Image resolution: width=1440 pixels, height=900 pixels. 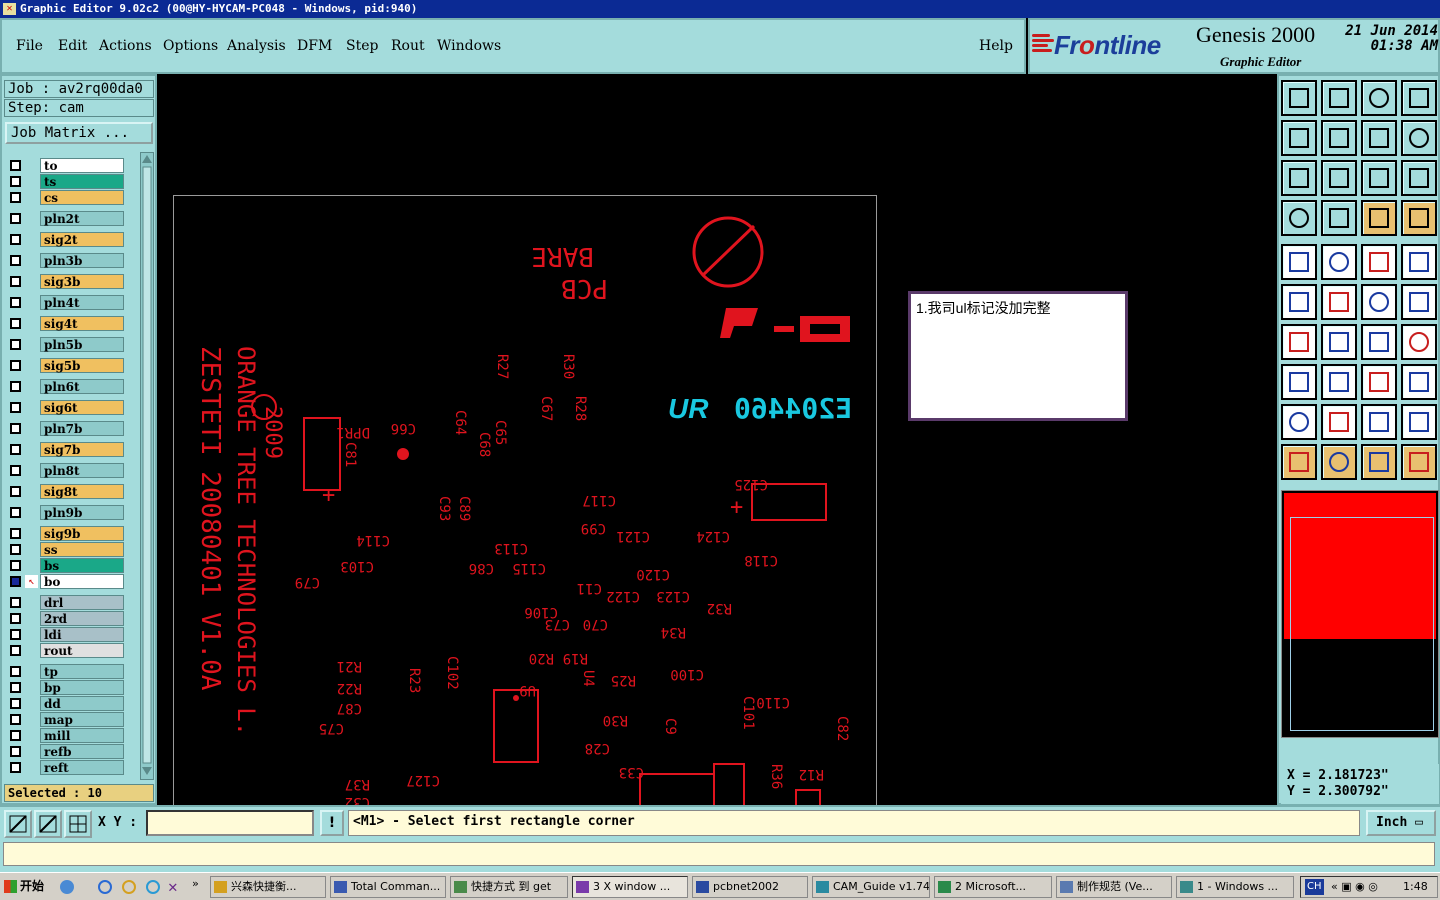 I want to click on tray-icons: « ▣ ◉ ◎, so click(x=1354, y=887).